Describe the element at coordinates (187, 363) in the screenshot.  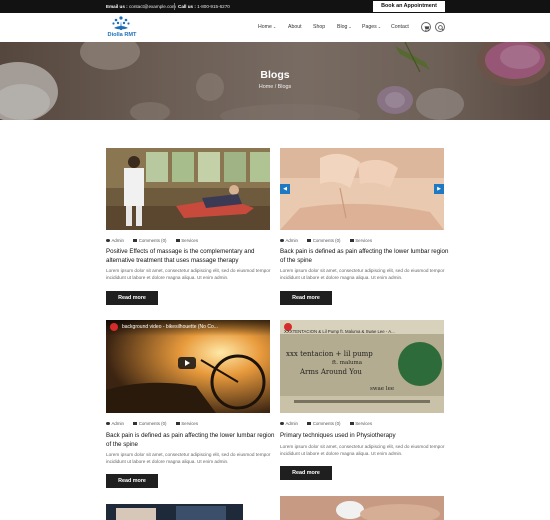
I see `play-icon` at that location.